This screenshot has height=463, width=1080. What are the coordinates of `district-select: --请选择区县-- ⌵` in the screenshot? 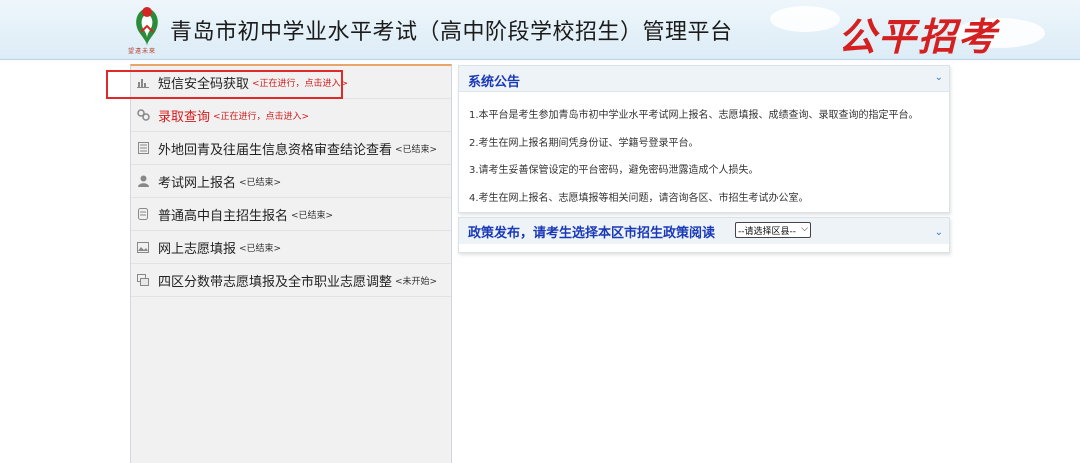 It's located at (773, 230).